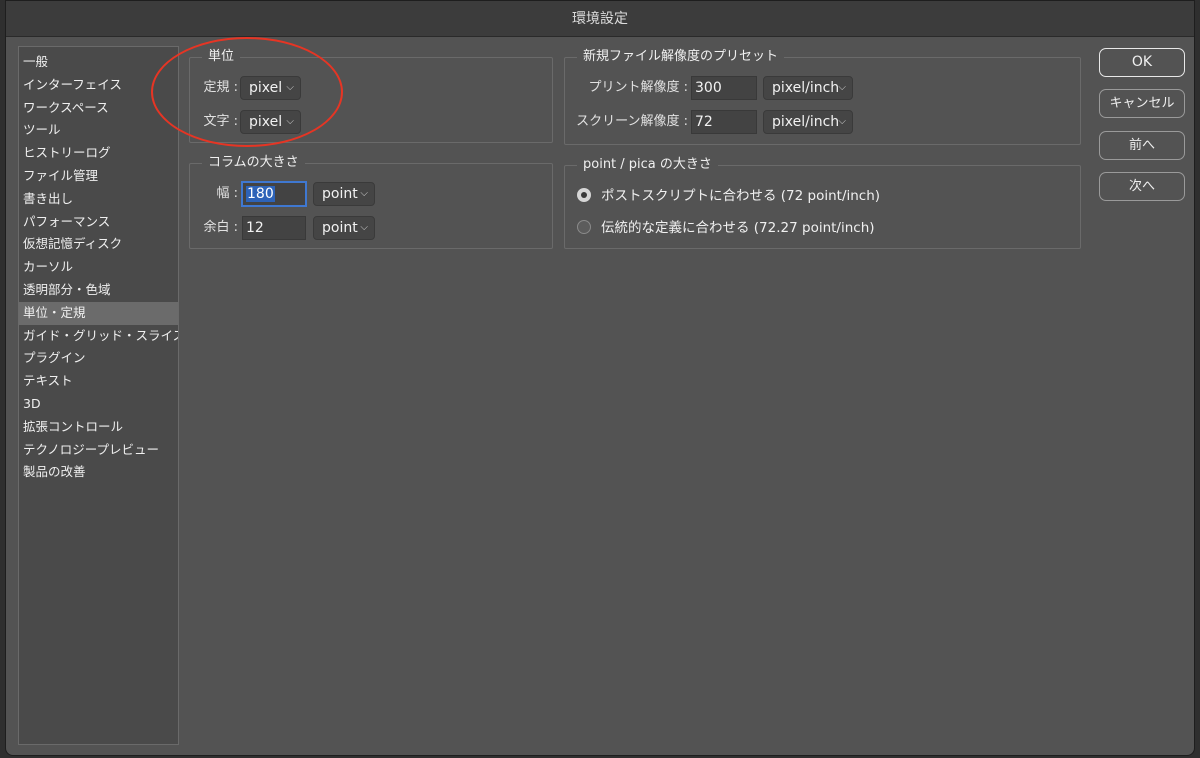 Image resolution: width=1200 pixels, height=758 pixels. What do you see at coordinates (704, 122) in the screenshot?
I see `screen-resolution-value: 72` at bounding box center [704, 122].